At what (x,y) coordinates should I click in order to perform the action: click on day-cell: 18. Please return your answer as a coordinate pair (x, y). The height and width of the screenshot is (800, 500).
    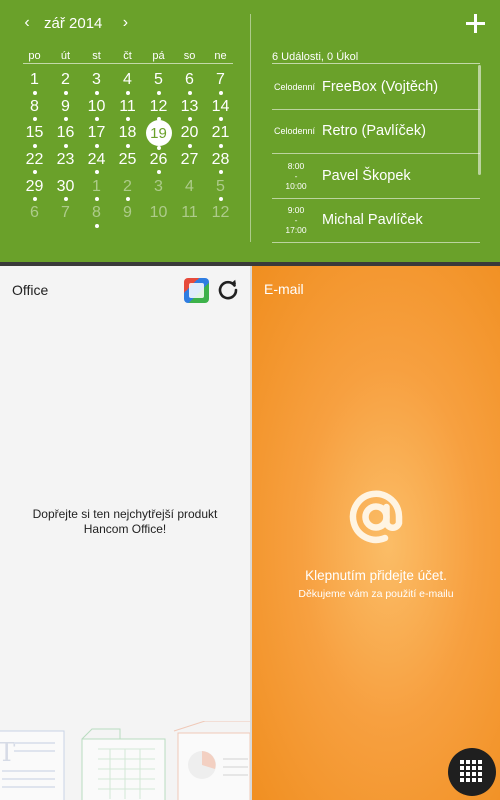
    Looking at the image, I should click on (127, 134).